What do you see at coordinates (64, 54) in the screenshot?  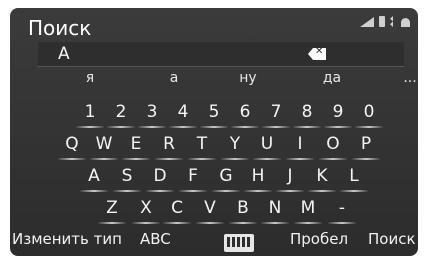 I see `search-input-value: A` at bounding box center [64, 54].